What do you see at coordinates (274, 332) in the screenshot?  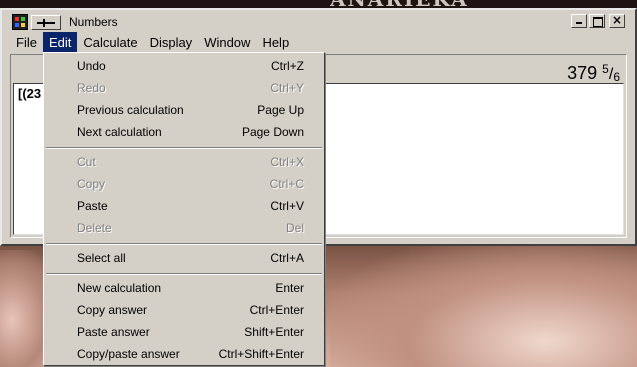 I see `menu-item-shortcut: Shift+Enter` at bounding box center [274, 332].